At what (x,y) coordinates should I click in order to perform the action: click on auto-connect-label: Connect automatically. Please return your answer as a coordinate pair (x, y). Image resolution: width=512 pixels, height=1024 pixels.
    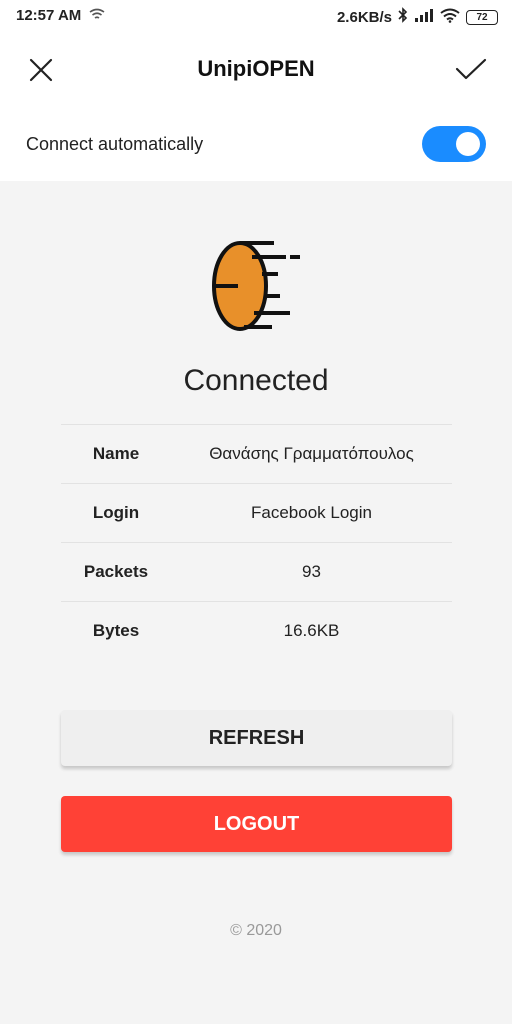
    Looking at the image, I should click on (115, 144).